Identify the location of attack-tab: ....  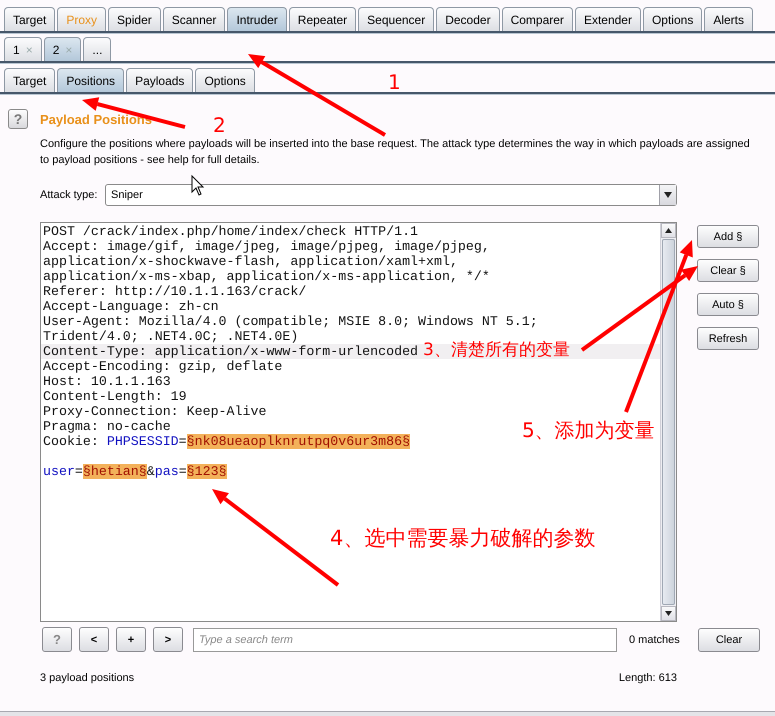
(97, 49).